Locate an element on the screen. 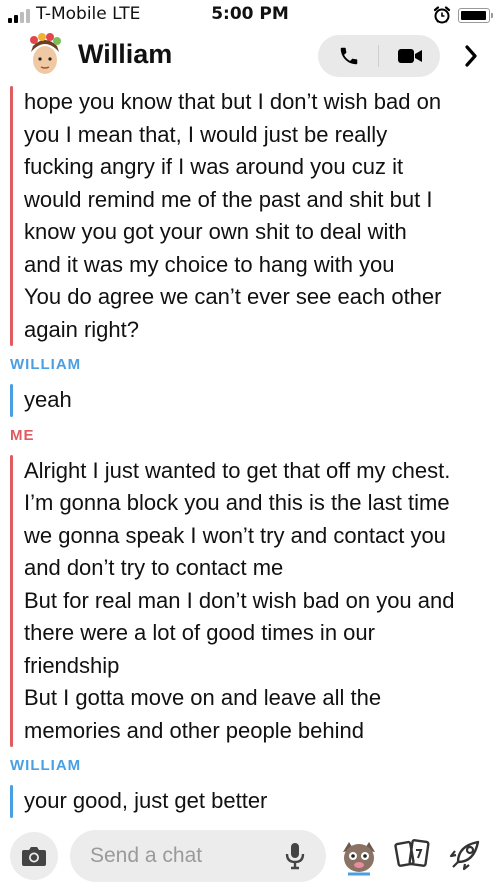 This screenshot has width=500, height=890. message-text-line: you I mean that, I would just be really is located at coordinates (206, 134).